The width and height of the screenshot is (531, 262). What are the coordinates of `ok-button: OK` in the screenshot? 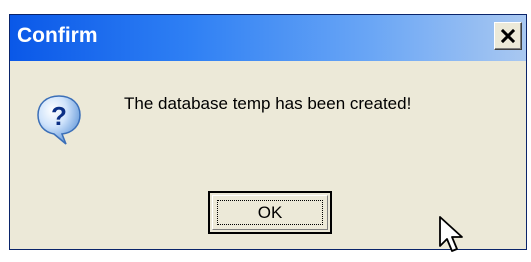 It's located at (270, 212).